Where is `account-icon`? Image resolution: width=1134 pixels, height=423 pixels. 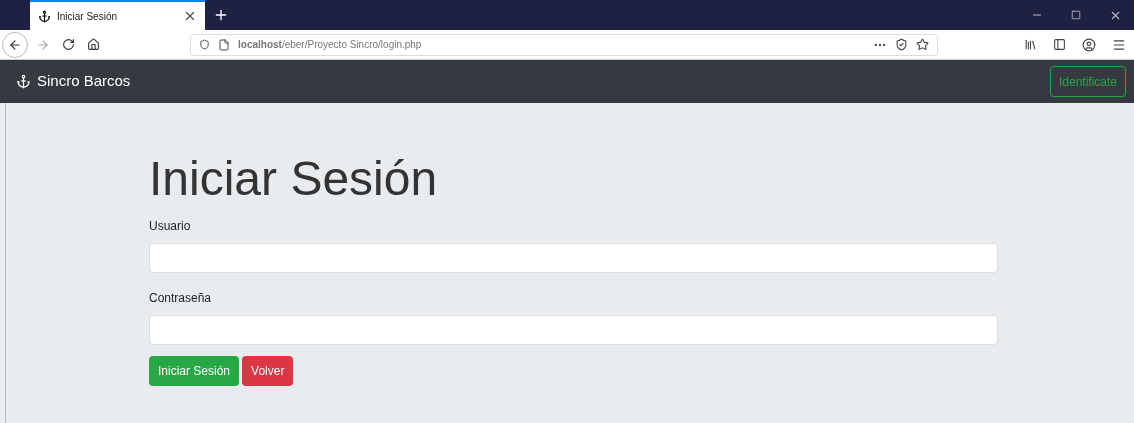
account-icon is located at coordinates (1089, 44).